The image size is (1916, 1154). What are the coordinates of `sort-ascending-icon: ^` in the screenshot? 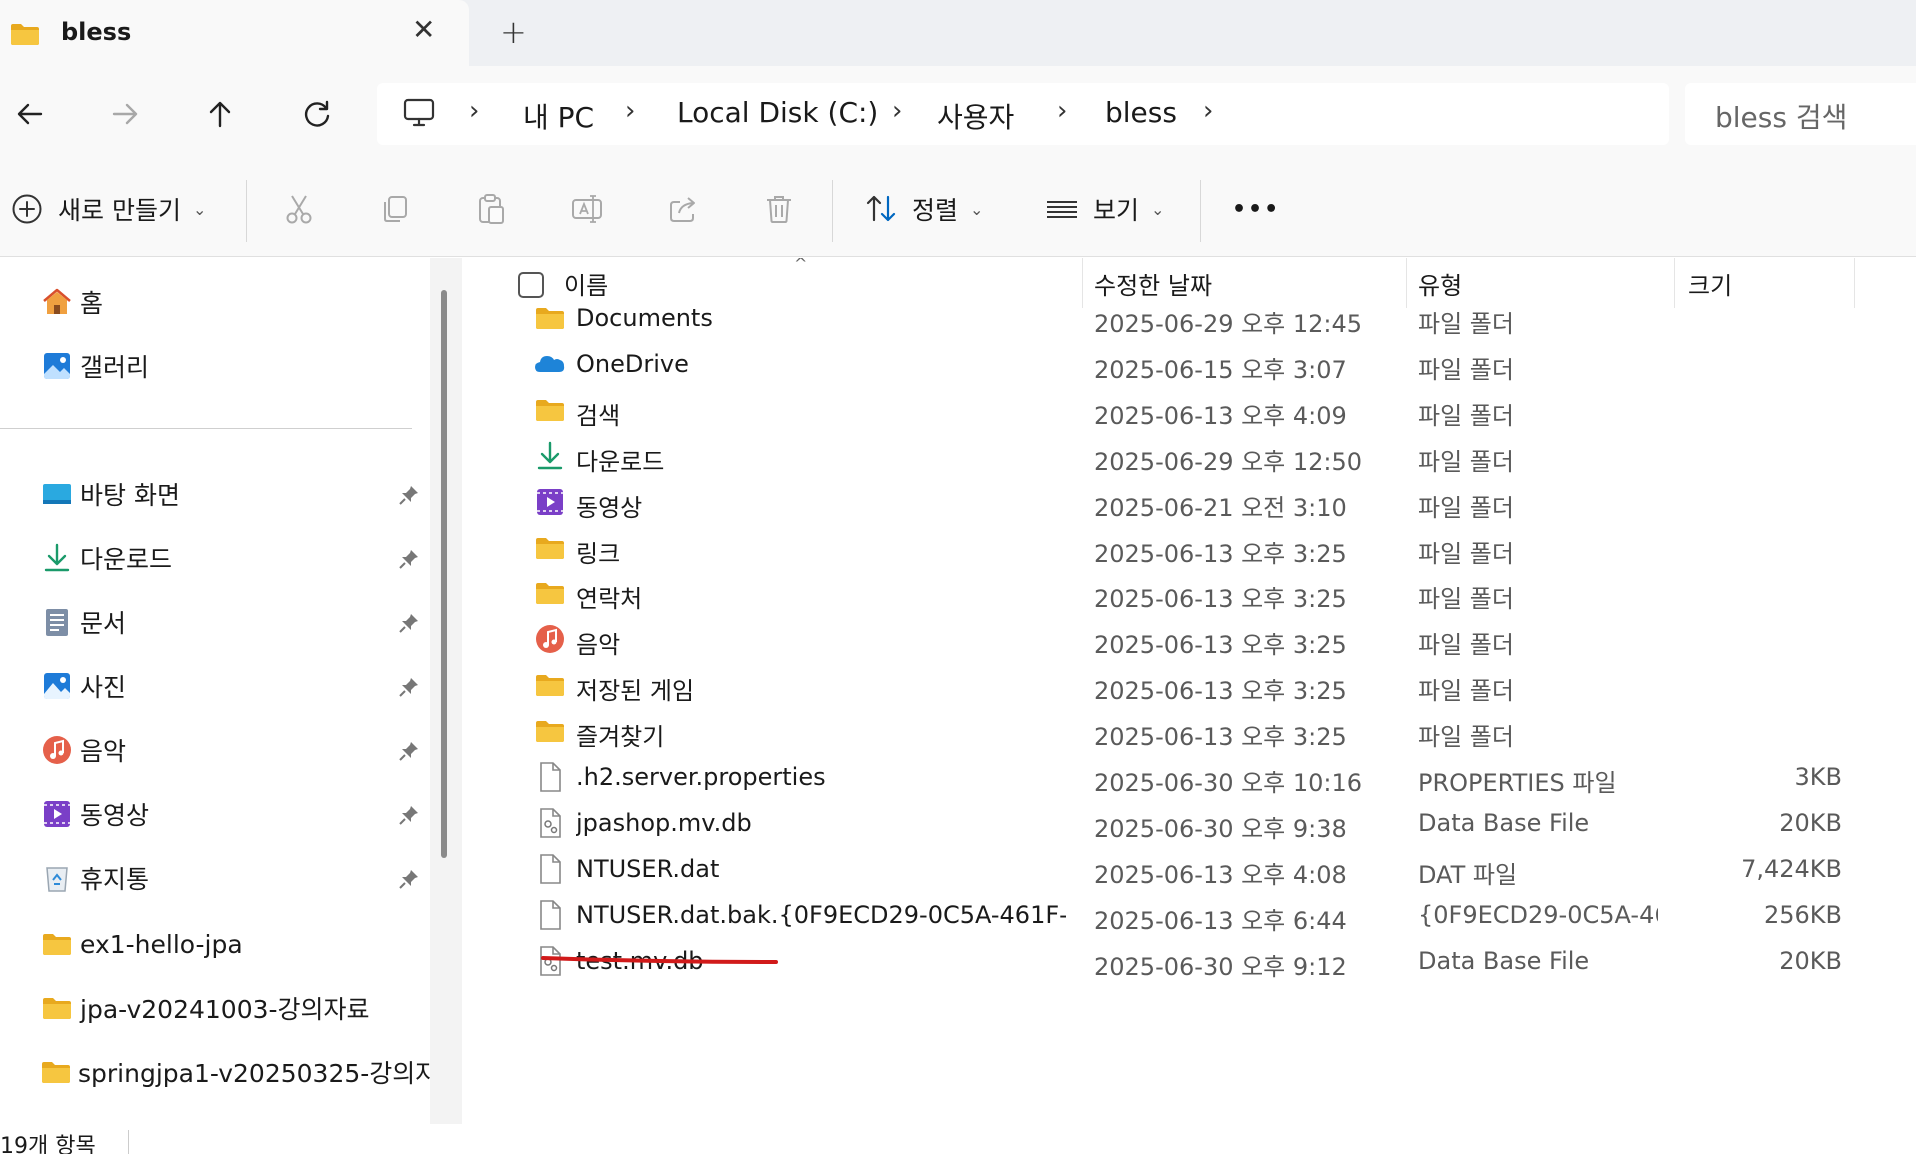 It's located at (801, 265).